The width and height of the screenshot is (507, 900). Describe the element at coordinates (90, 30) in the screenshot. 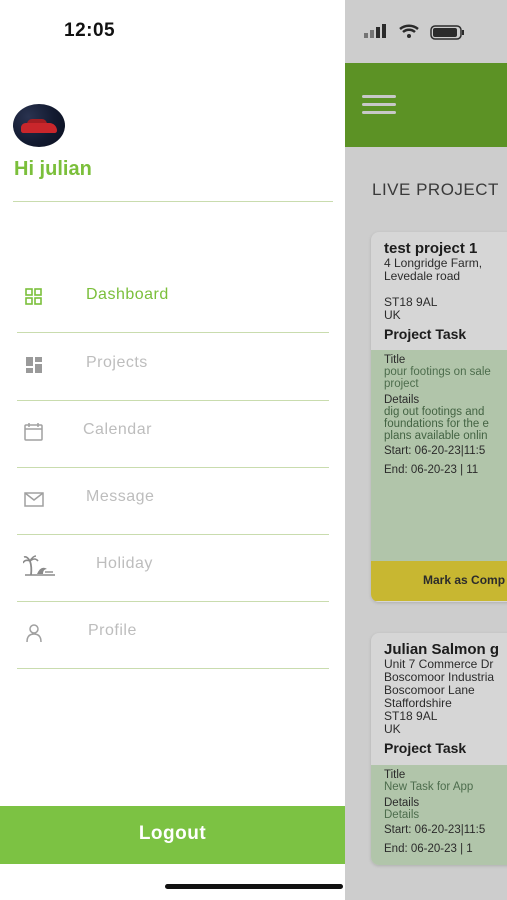

I see `status-time: 12:05` at that location.